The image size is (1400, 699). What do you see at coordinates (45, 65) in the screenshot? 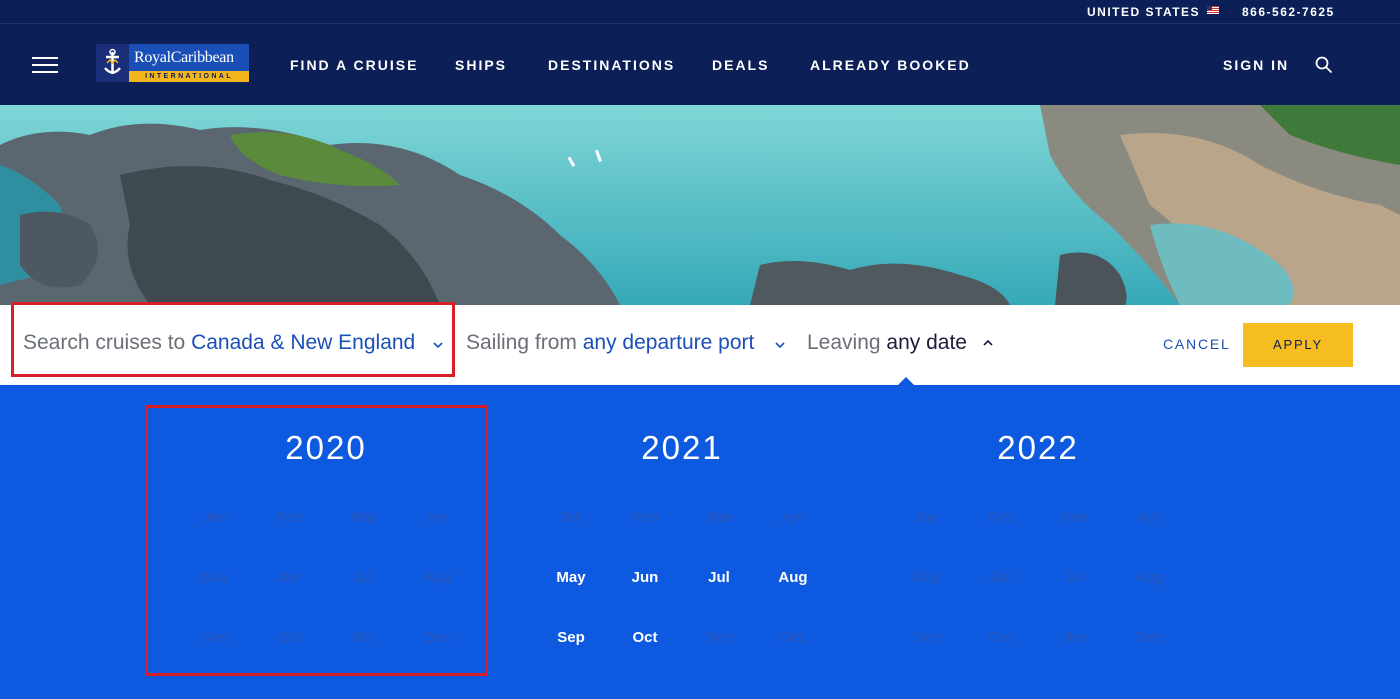
I see `hamburger-menu-icon` at bounding box center [45, 65].